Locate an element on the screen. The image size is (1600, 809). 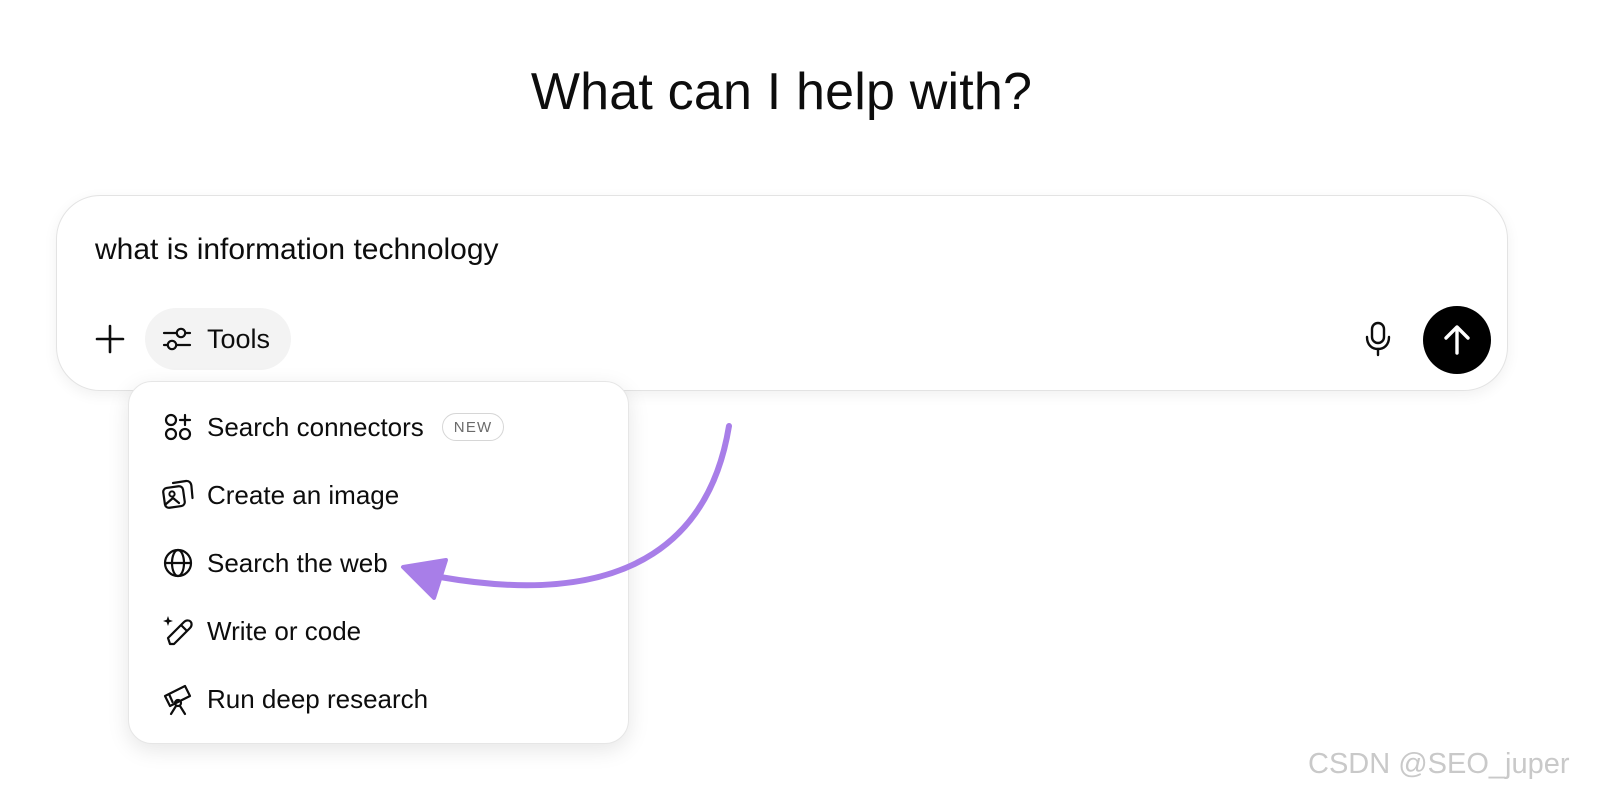
pencil-sparkle-icon is located at coordinates (178, 631).